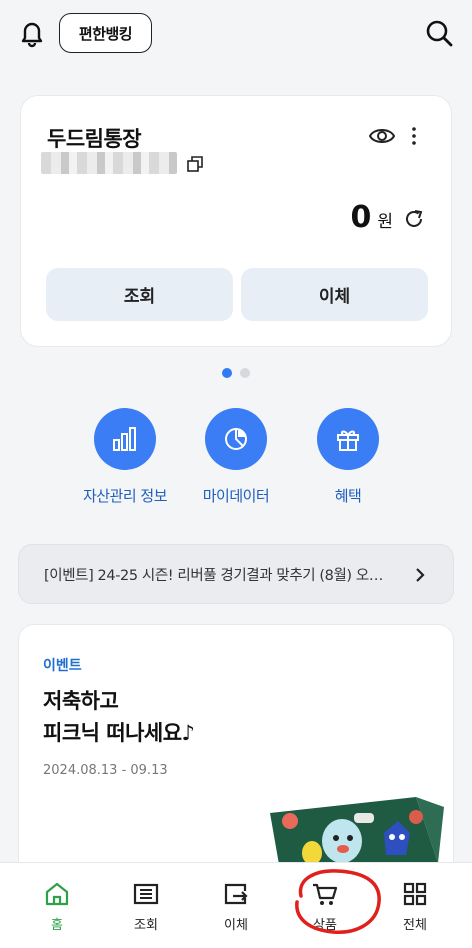 The height and width of the screenshot is (948, 472). I want to click on annotation-circle, so click(338, 901).